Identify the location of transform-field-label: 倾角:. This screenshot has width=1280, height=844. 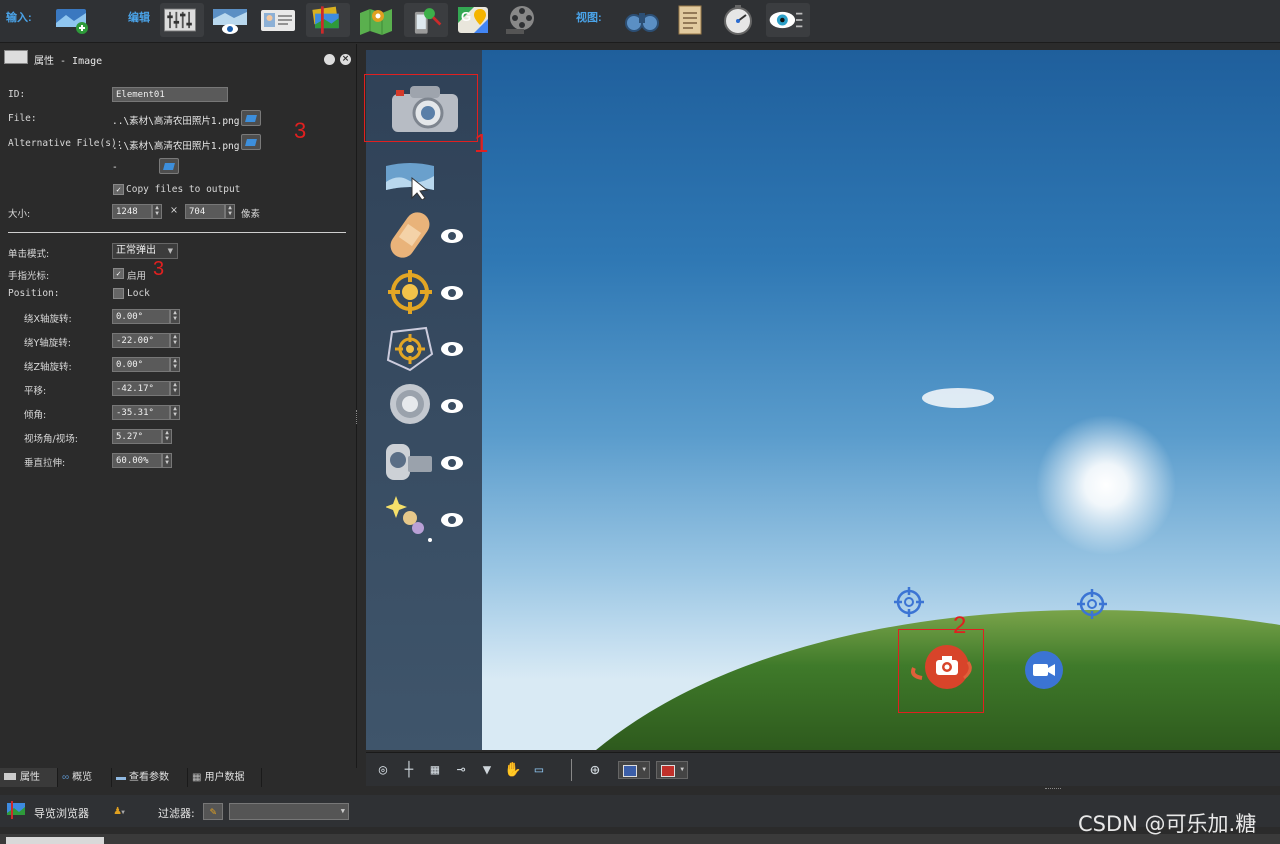
(35, 415).